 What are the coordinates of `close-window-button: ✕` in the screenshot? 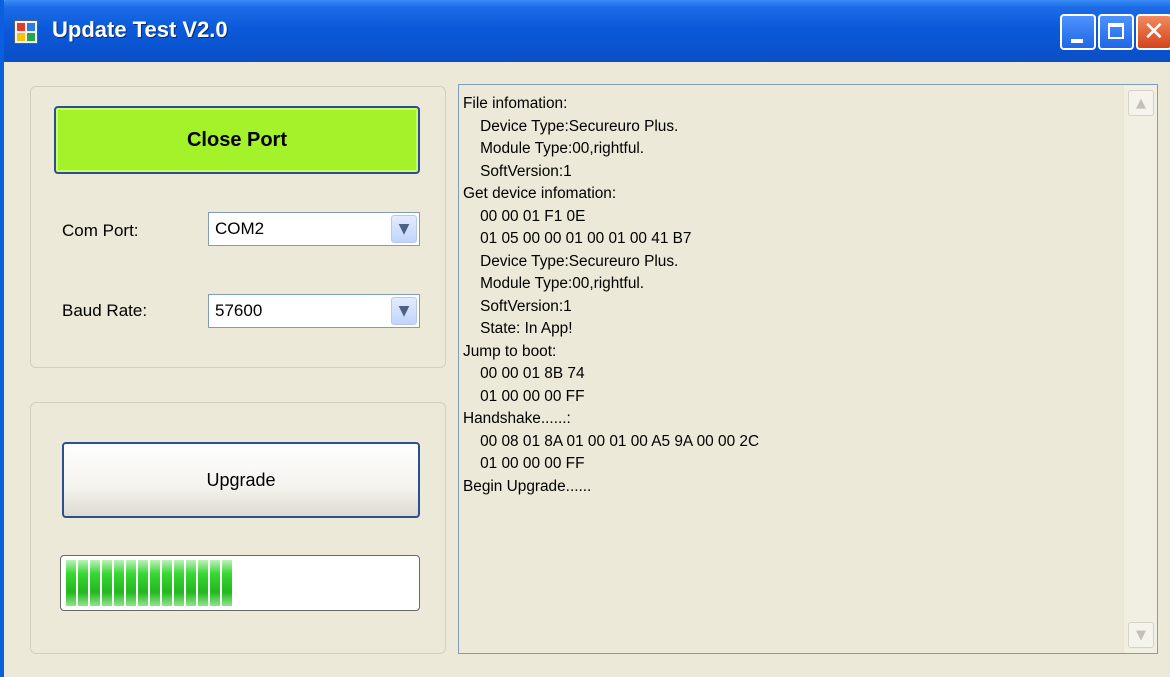 It's located at (1153, 32).